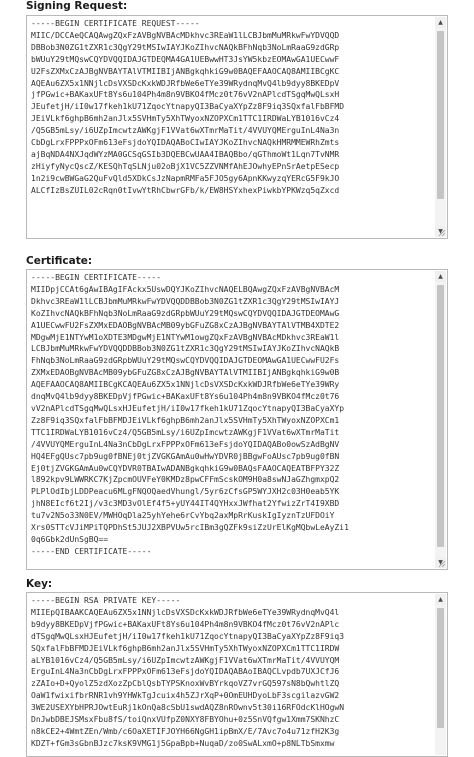 This screenshot has height=757, width=474. What do you see at coordinates (39, 584) in the screenshot?
I see `key-label: Key:` at bounding box center [39, 584].